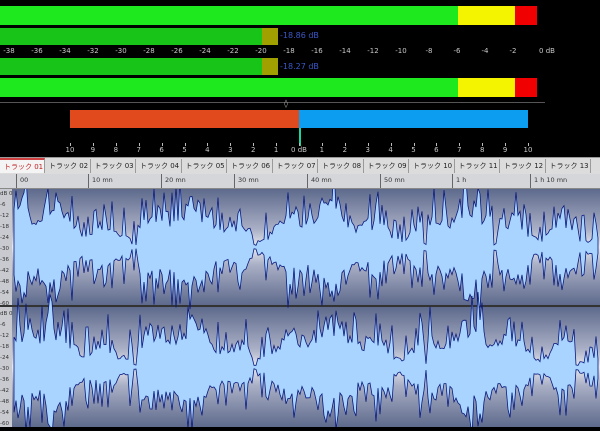 The image size is (600, 431). What do you see at coordinates (37, 51) in the screenshot?
I see `db-scale-label: -36` at bounding box center [37, 51].